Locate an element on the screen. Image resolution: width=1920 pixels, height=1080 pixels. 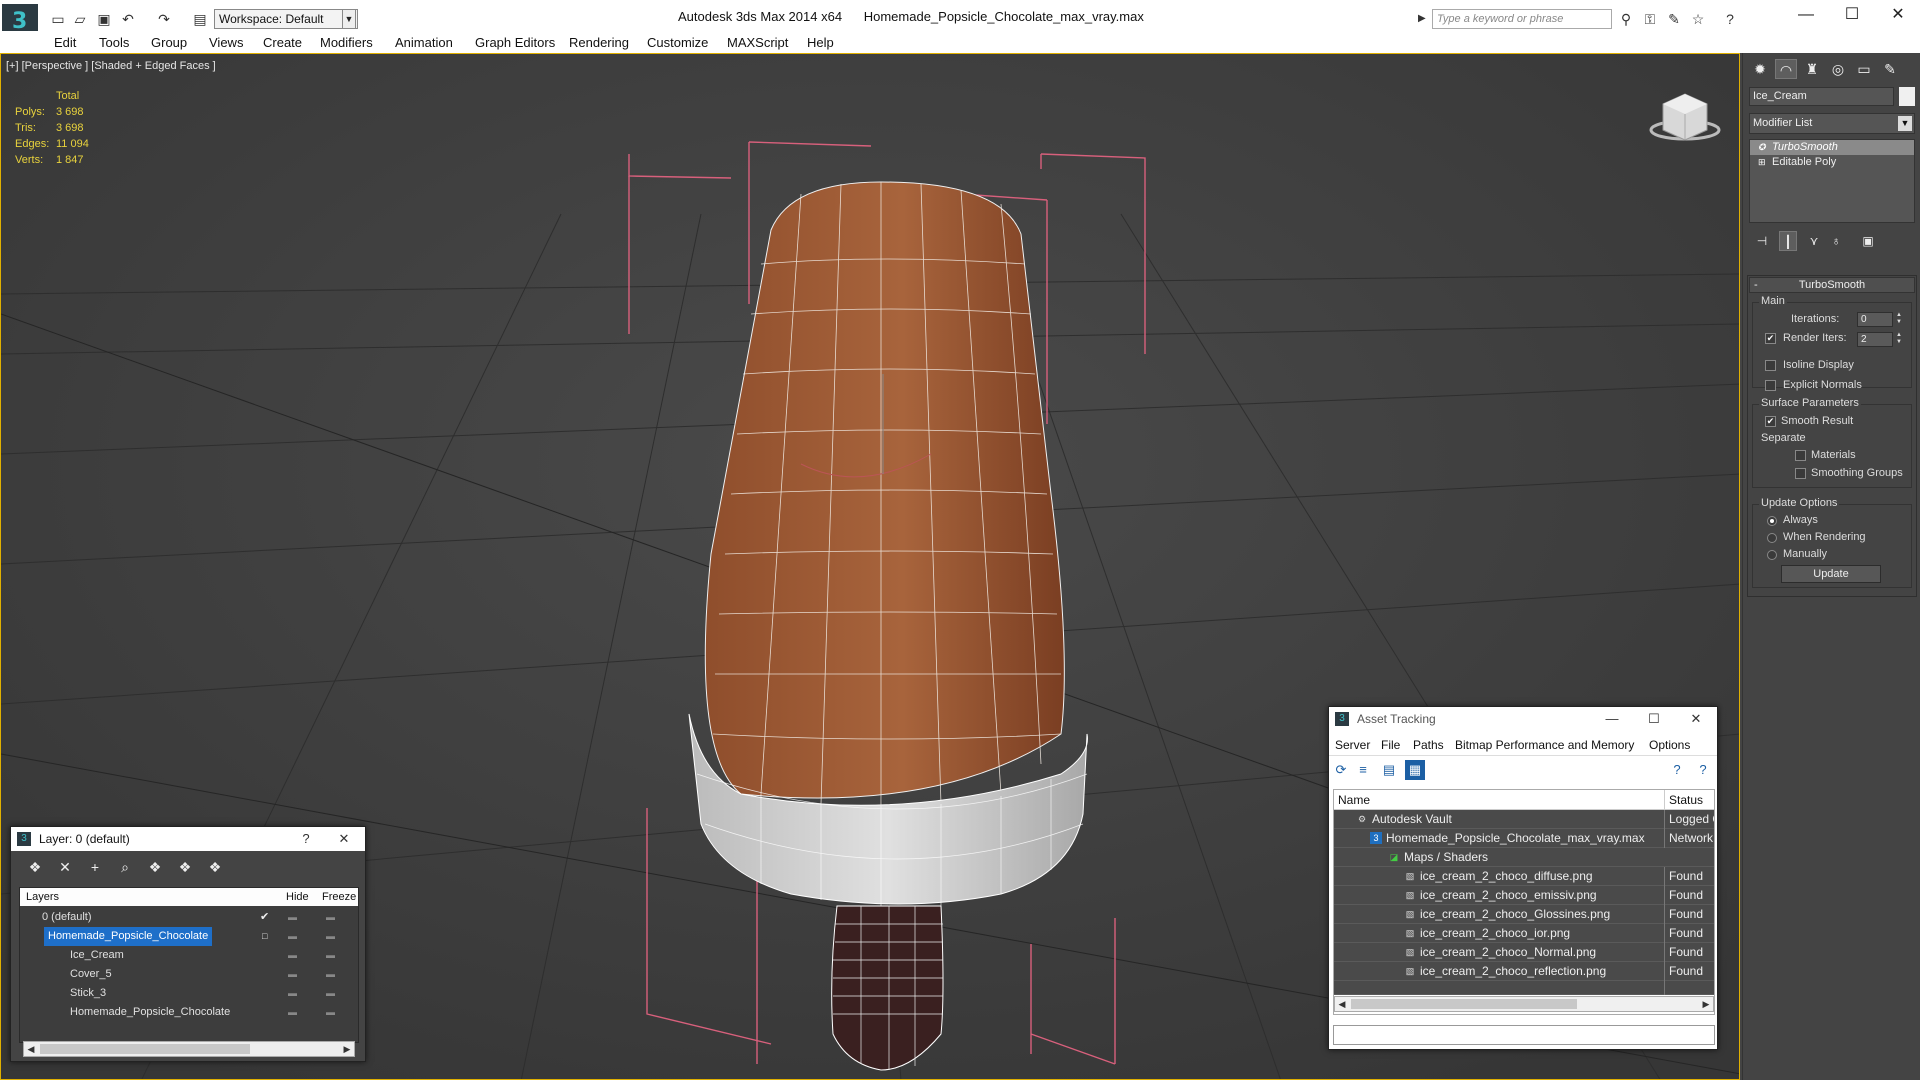
menu-modifiers: Modifiers is located at coordinates (346, 42).